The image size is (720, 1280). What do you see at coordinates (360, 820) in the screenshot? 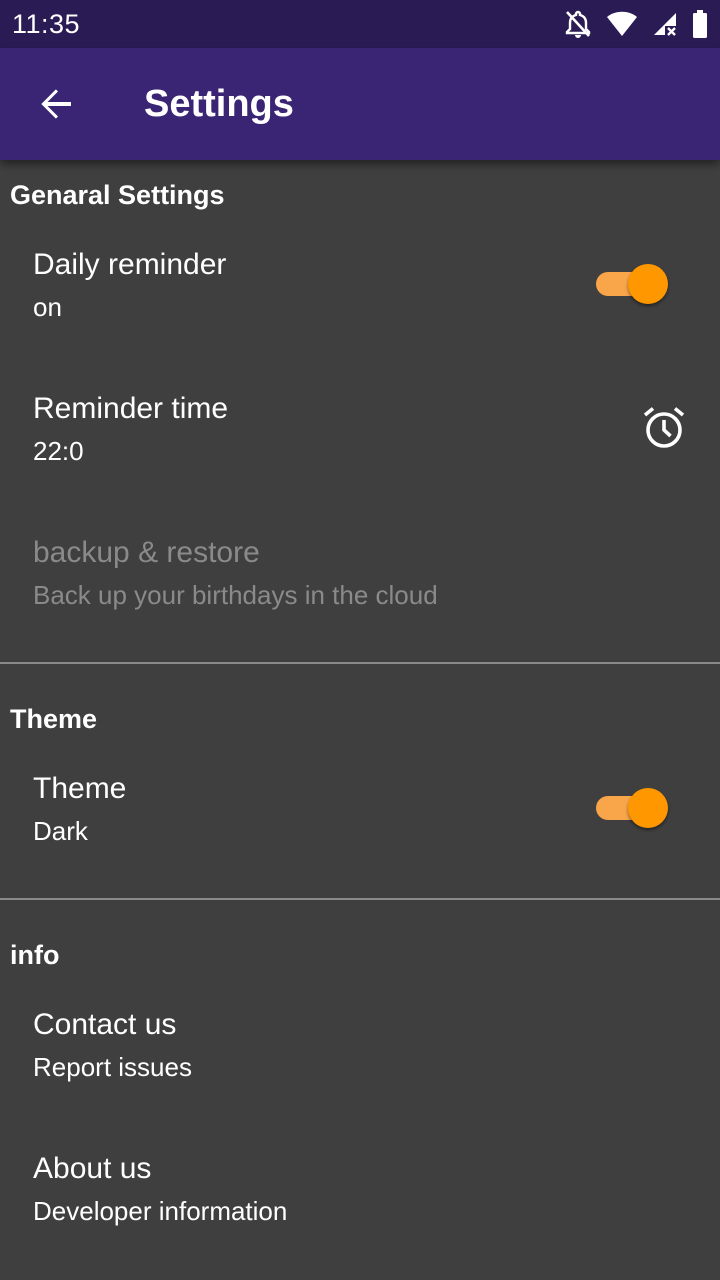
I see `setting-theme: Theme Dark` at bounding box center [360, 820].